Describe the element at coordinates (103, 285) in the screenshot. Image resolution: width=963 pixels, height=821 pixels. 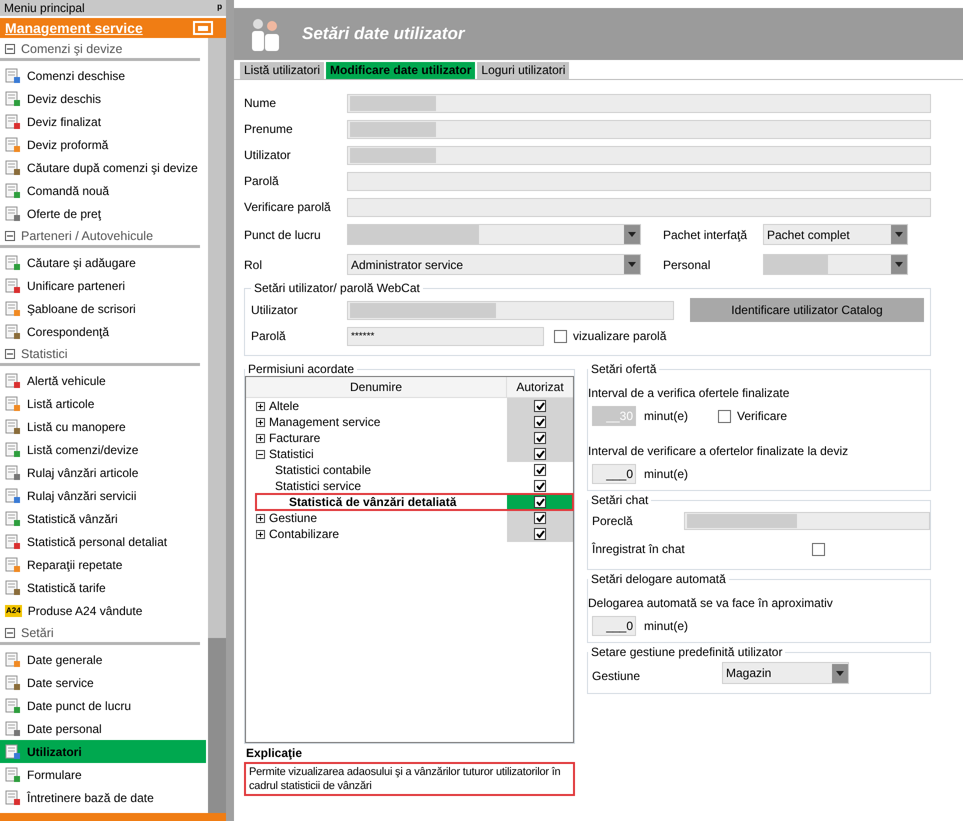
I see `sidebar-item: Unificare parteneri` at that location.